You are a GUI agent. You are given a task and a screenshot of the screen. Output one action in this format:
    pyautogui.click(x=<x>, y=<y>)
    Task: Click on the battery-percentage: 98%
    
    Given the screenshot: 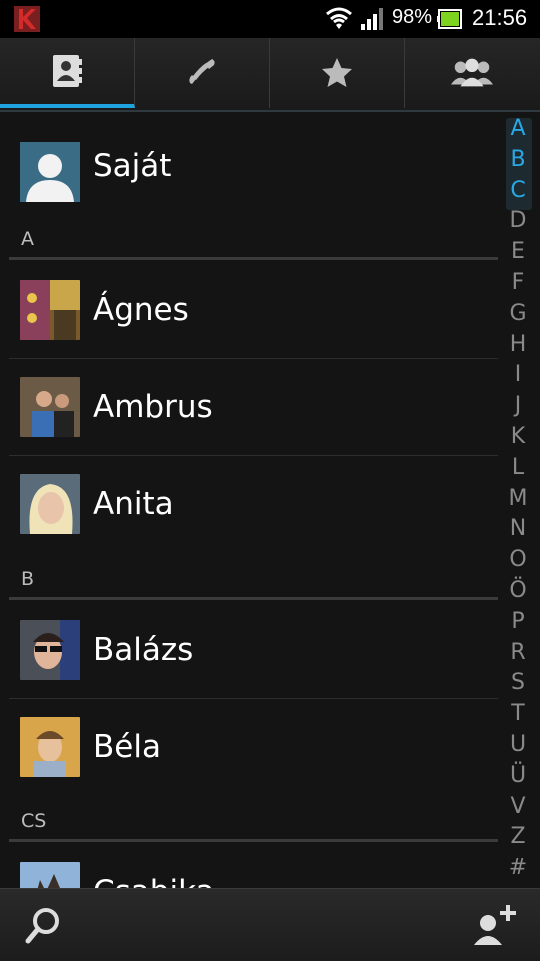 What is the action you would take?
    pyautogui.click(x=412, y=17)
    